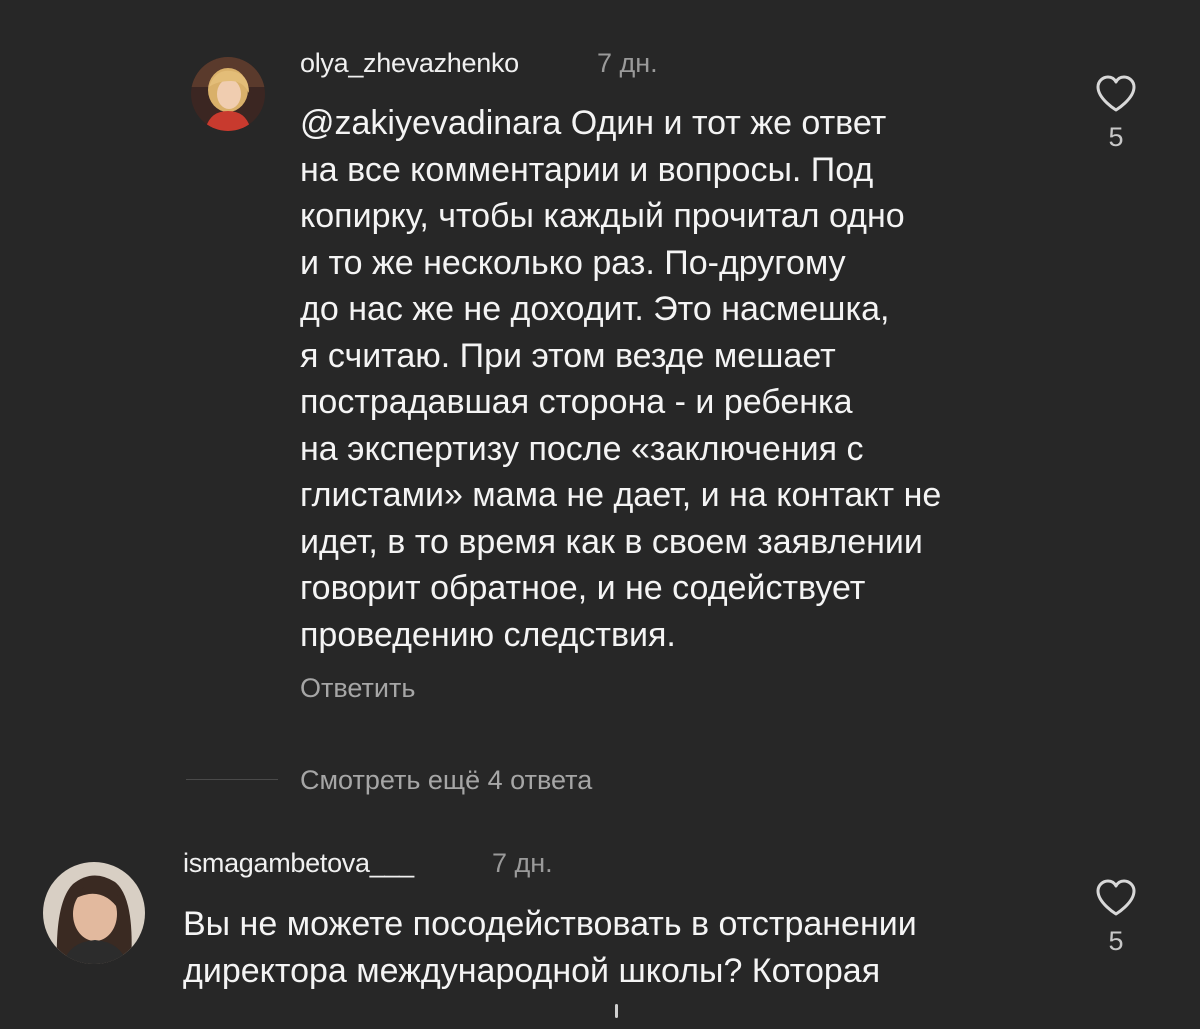 Image resolution: width=1200 pixels, height=1029 pixels. Describe the element at coordinates (573, 262) in the screenshot. I see `comment-line: и то же несколько раз. По-другому` at that location.